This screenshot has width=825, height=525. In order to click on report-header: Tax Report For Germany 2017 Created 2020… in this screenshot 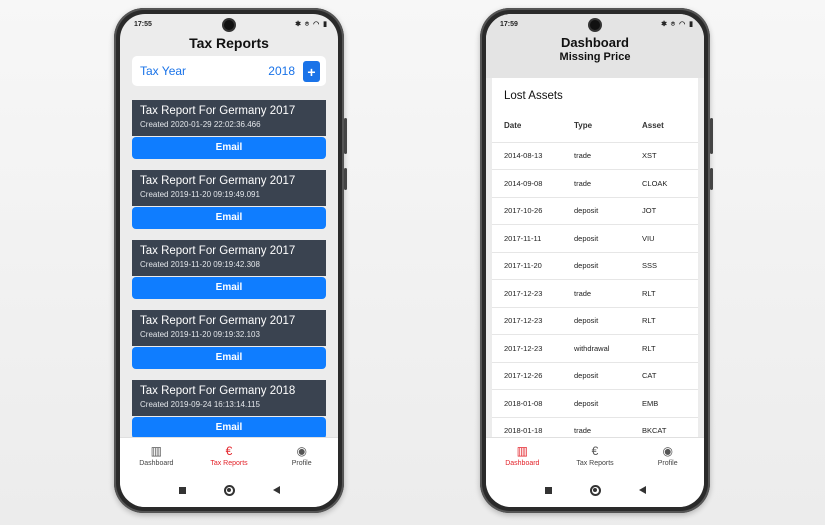, I will do `click(229, 118)`.